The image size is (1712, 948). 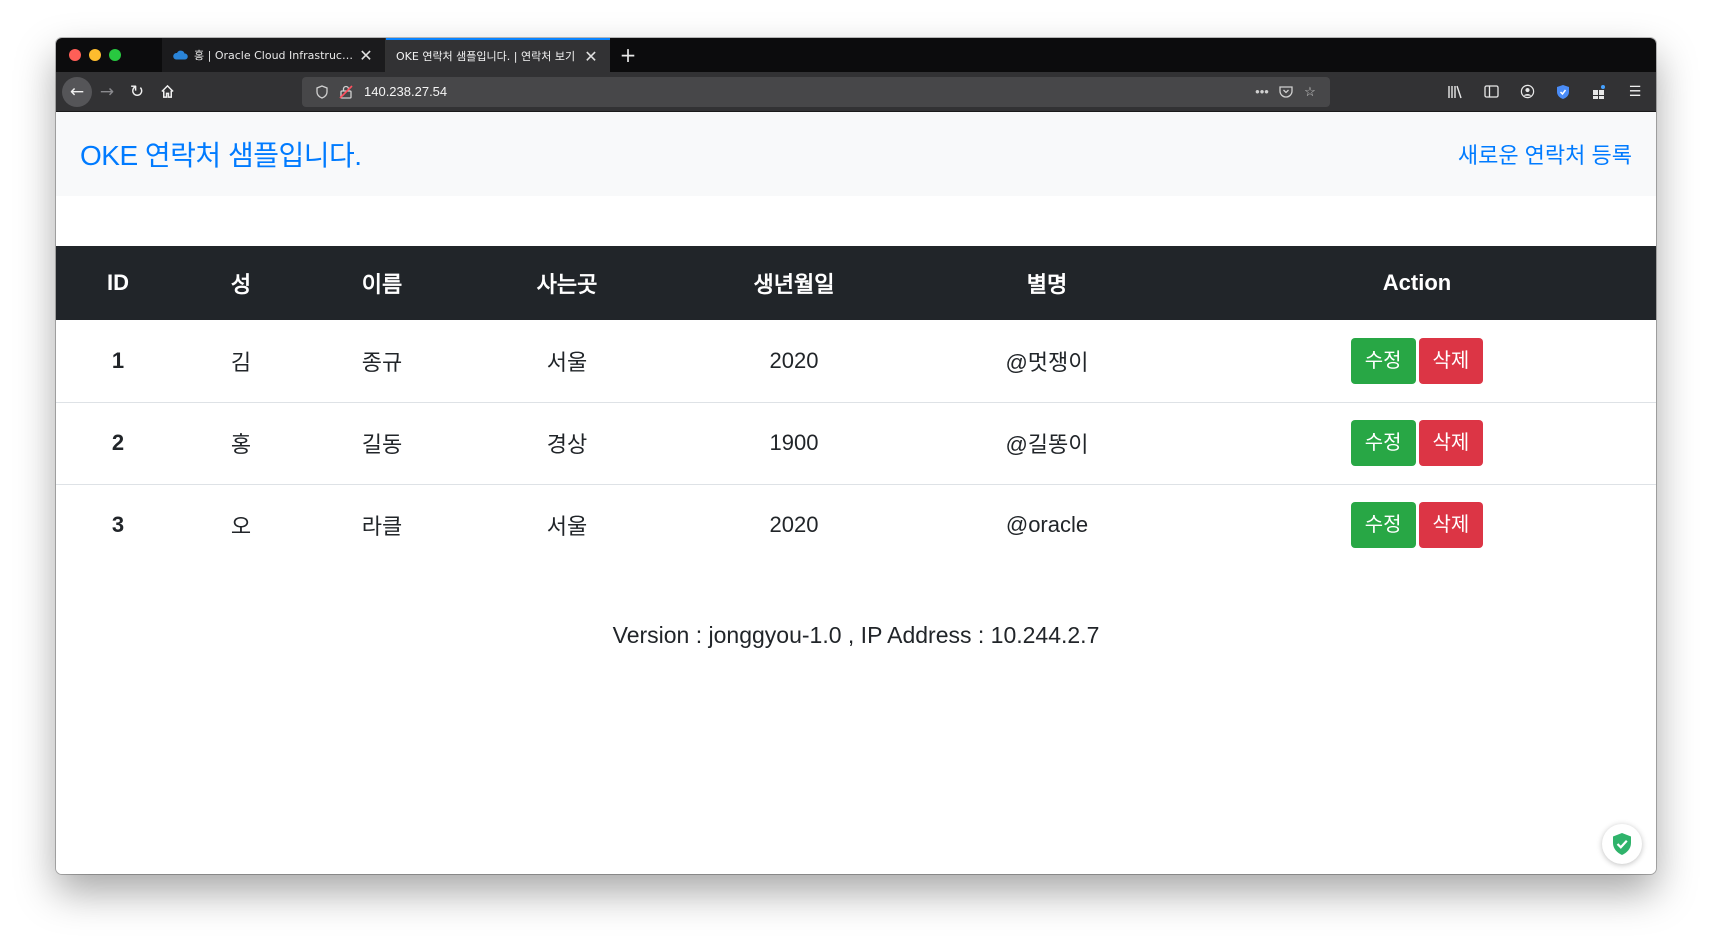 I want to click on more-actions-icon: •••, so click(x=1262, y=91).